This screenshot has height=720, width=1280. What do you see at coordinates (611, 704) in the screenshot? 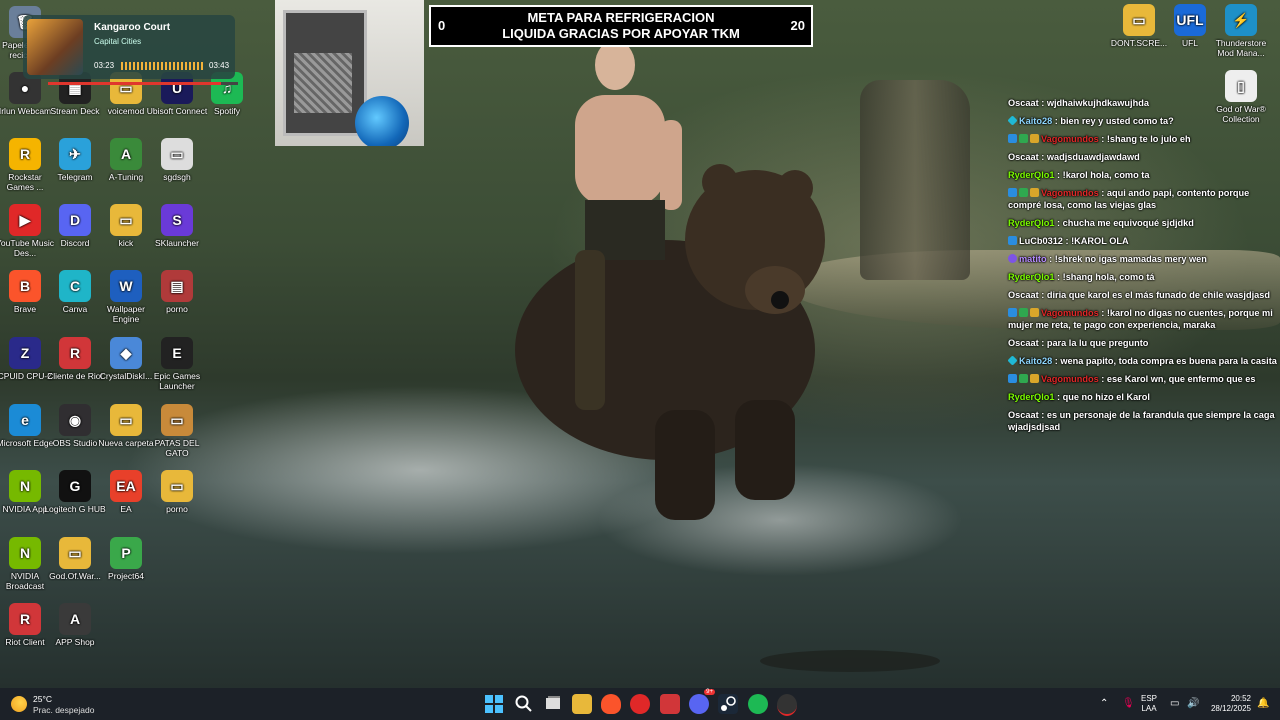
I see `brave-taskbar-icon` at bounding box center [611, 704].